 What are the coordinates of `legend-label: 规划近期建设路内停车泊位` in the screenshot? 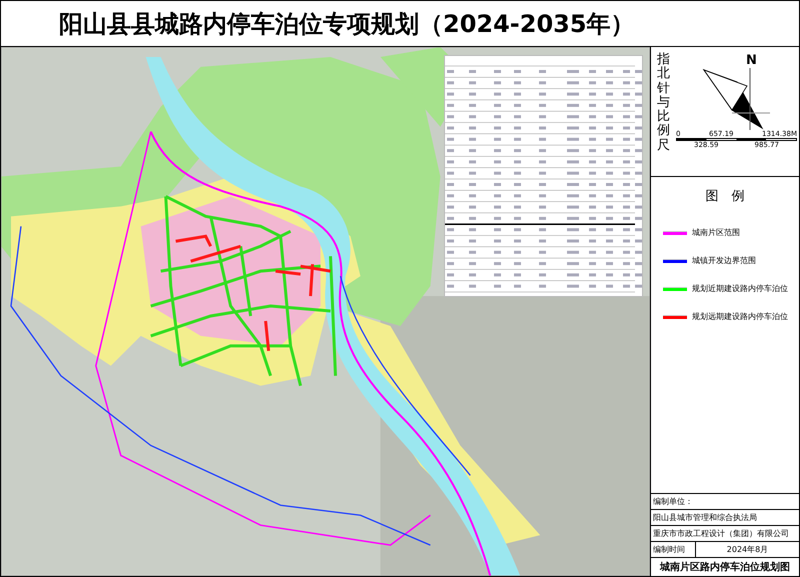 It's located at (740, 288).